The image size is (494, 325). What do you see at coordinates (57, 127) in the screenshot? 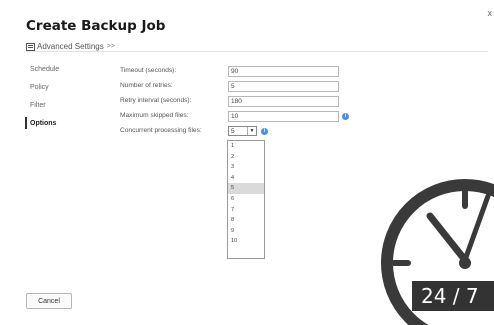
I see `sidebar-item-options: Options` at bounding box center [57, 127].